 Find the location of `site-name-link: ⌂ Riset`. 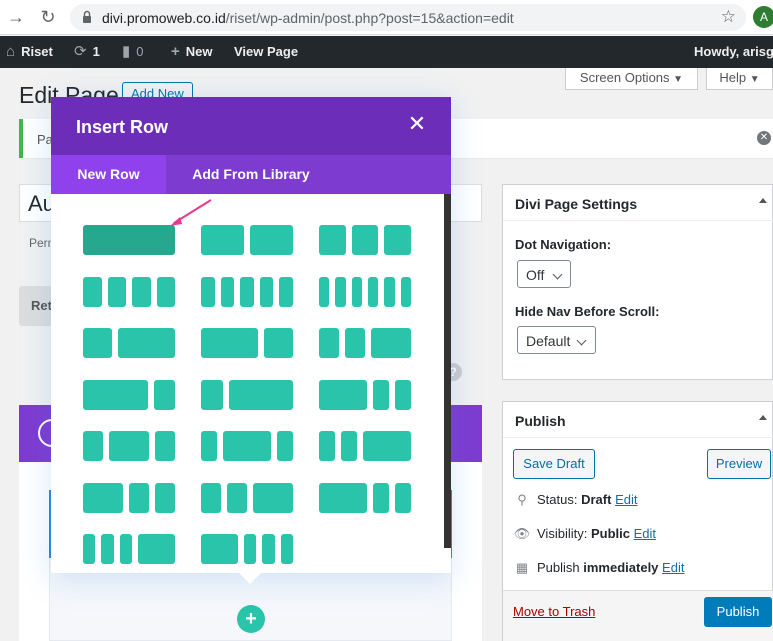

site-name-link: ⌂ Riset is located at coordinates (29, 52).